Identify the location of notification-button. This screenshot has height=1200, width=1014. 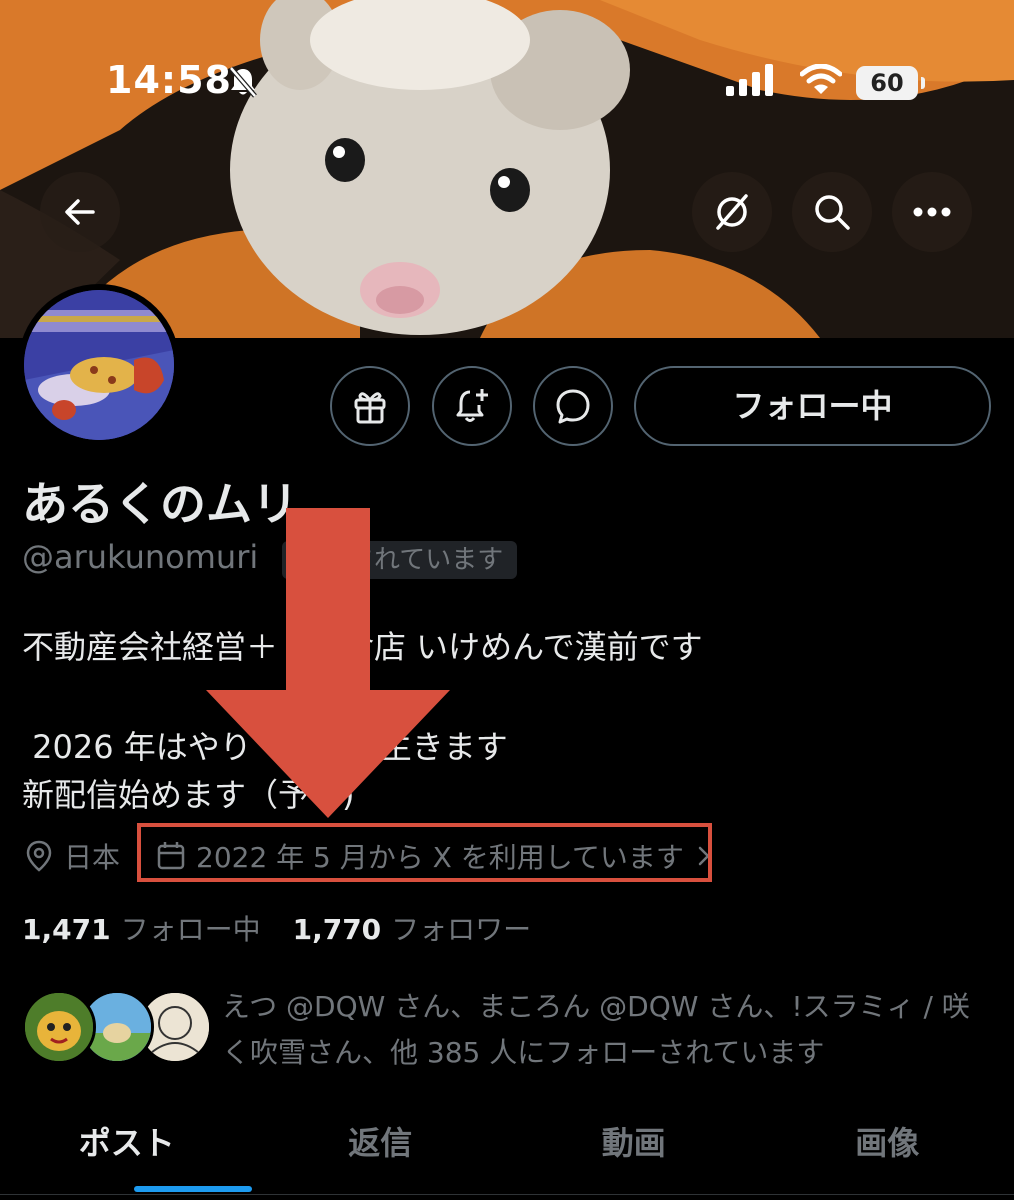
(472, 406).